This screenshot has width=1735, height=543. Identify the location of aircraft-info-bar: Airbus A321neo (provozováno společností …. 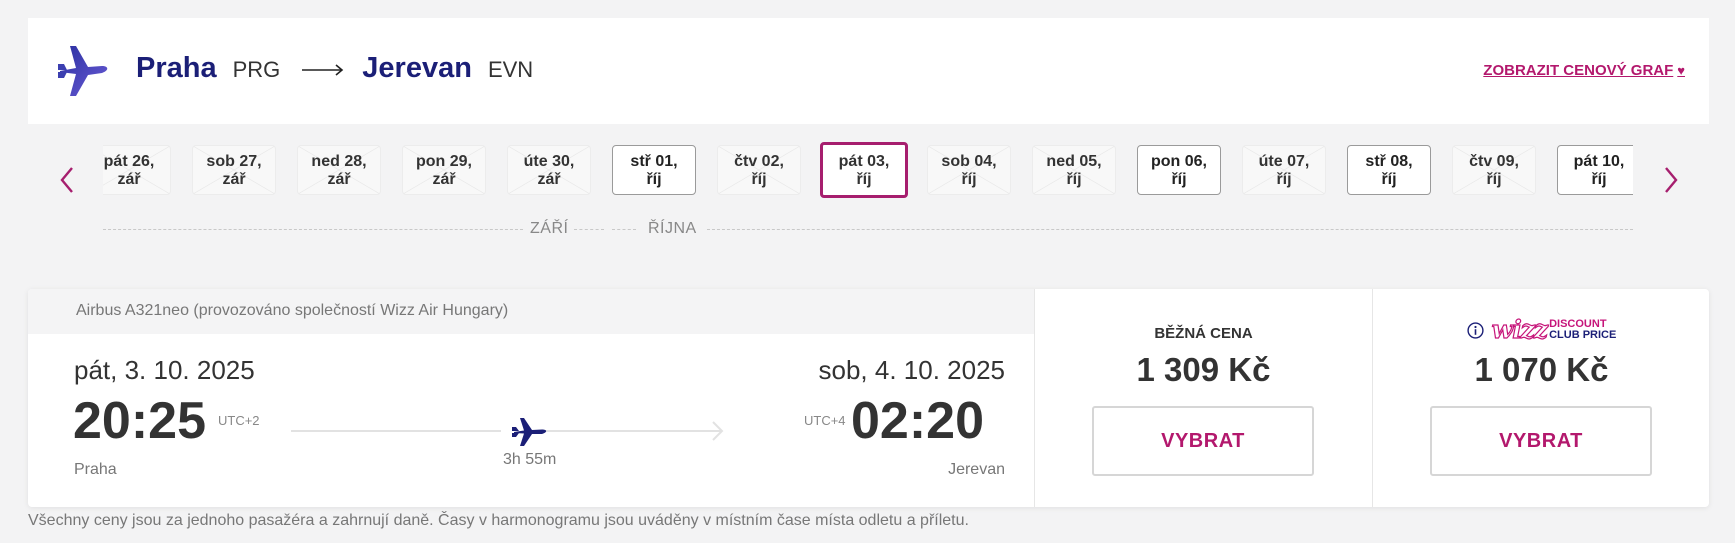
(531, 311).